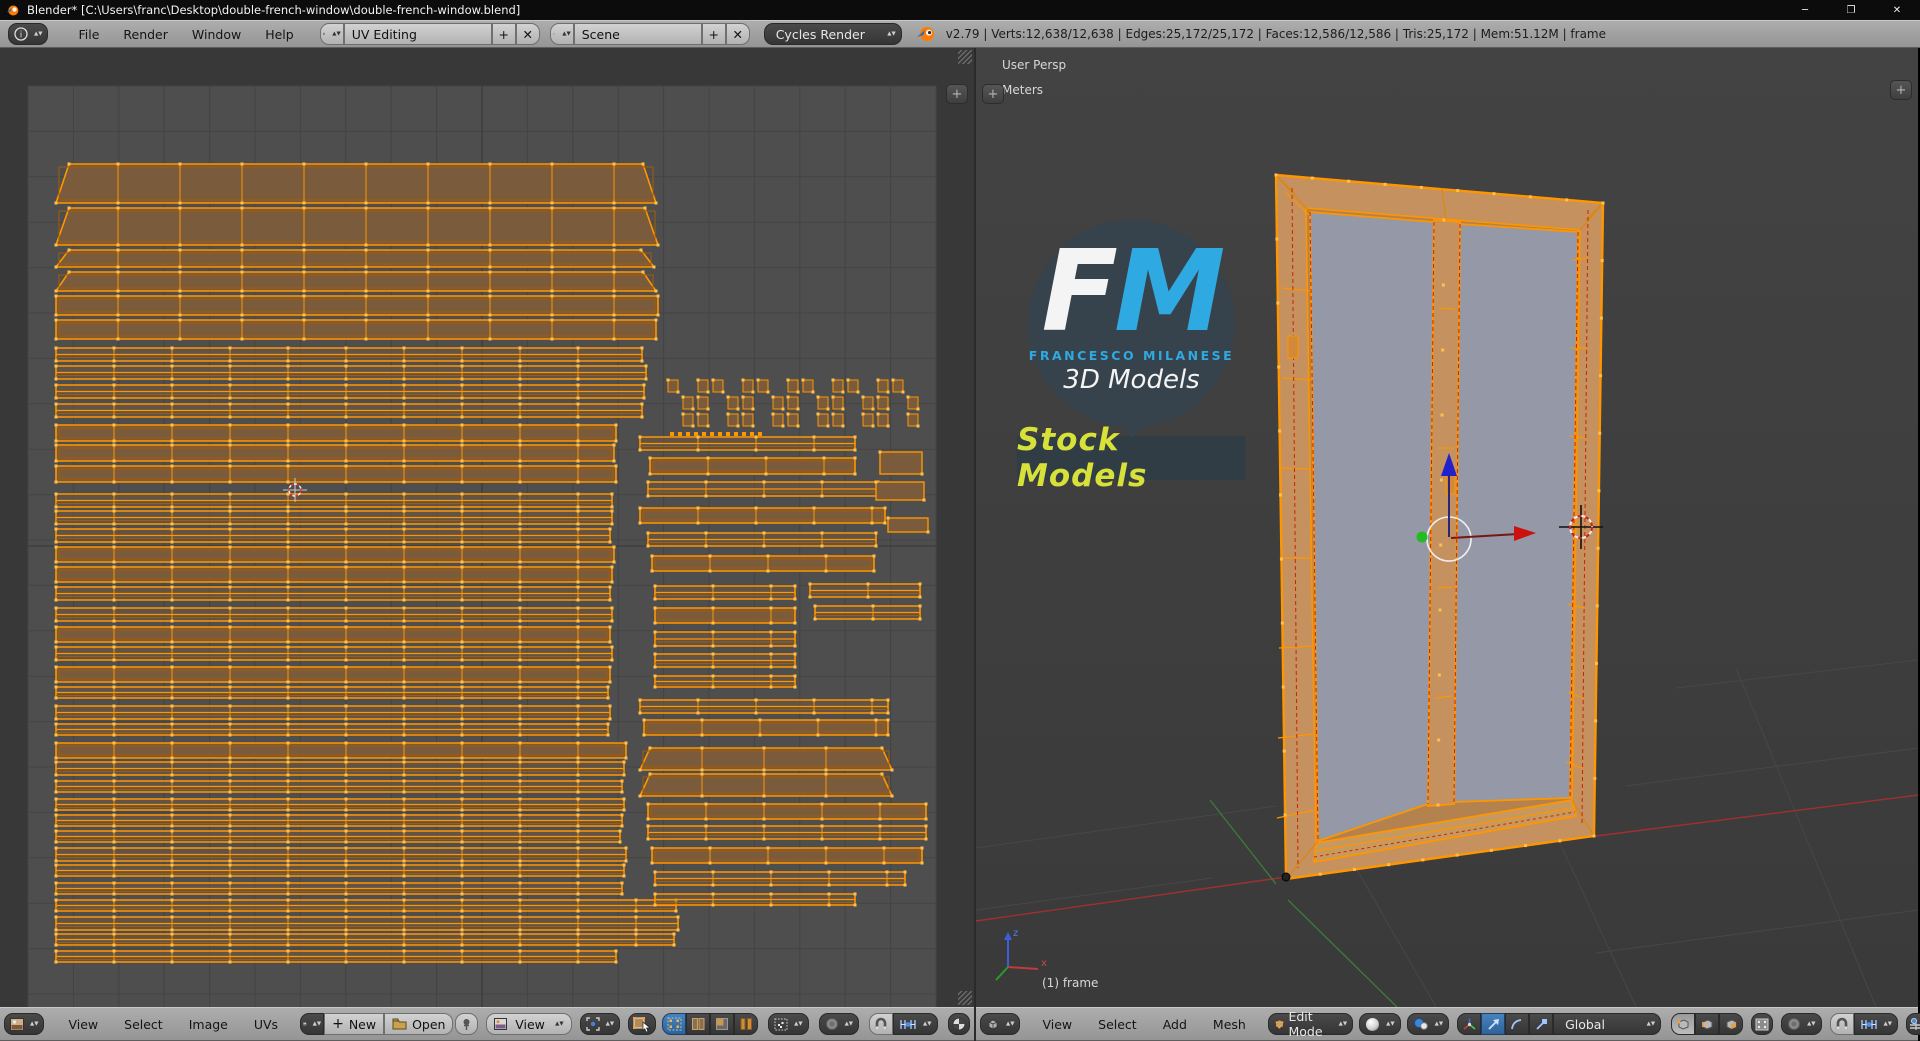 The image size is (1920, 1041). What do you see at coordinates (1169, 292) in the screenshot?
I see `fm-initial-m: M` at bounding box center [1169, 292].